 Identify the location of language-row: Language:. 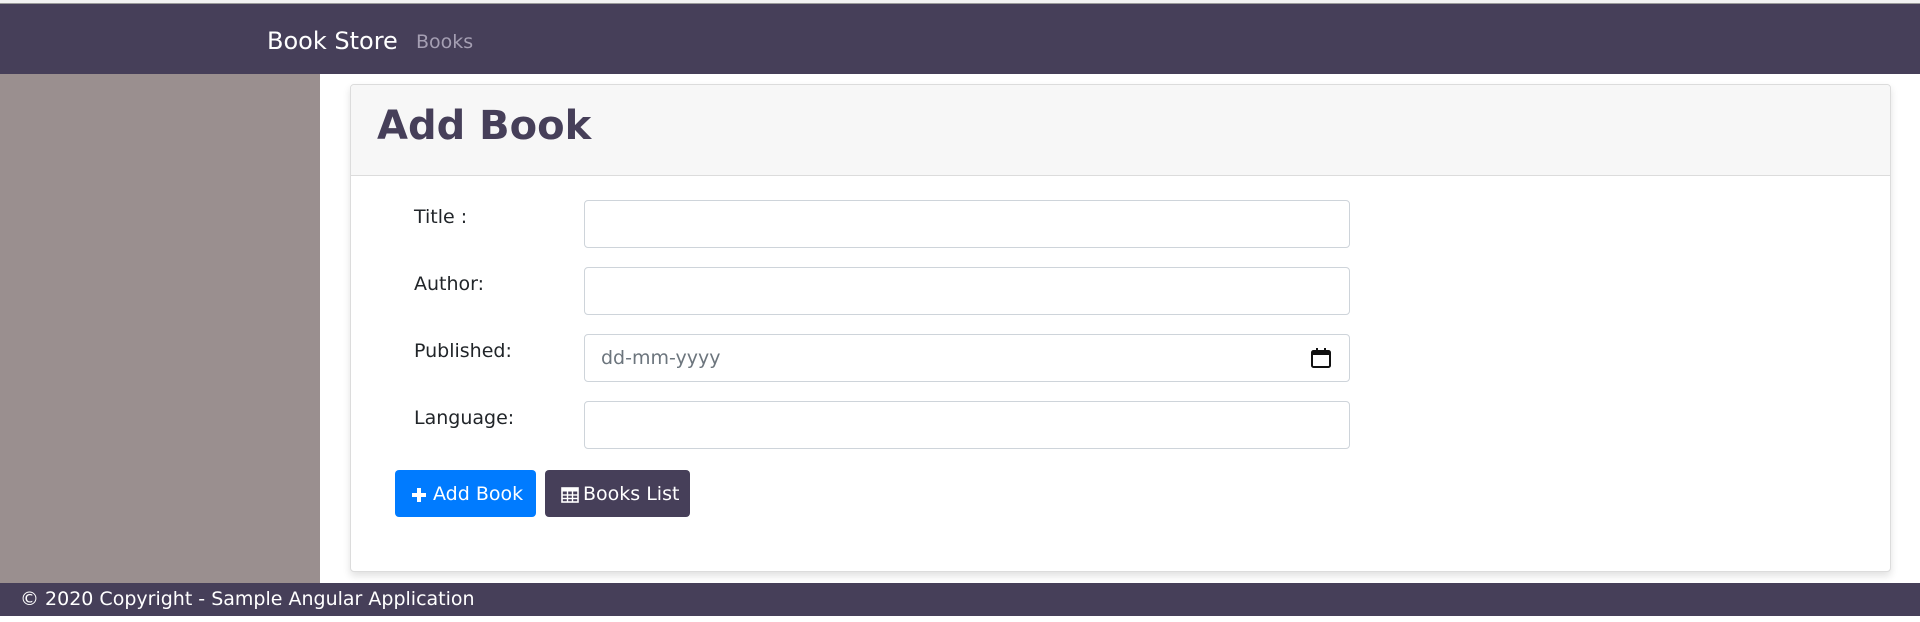
(1120, 425).